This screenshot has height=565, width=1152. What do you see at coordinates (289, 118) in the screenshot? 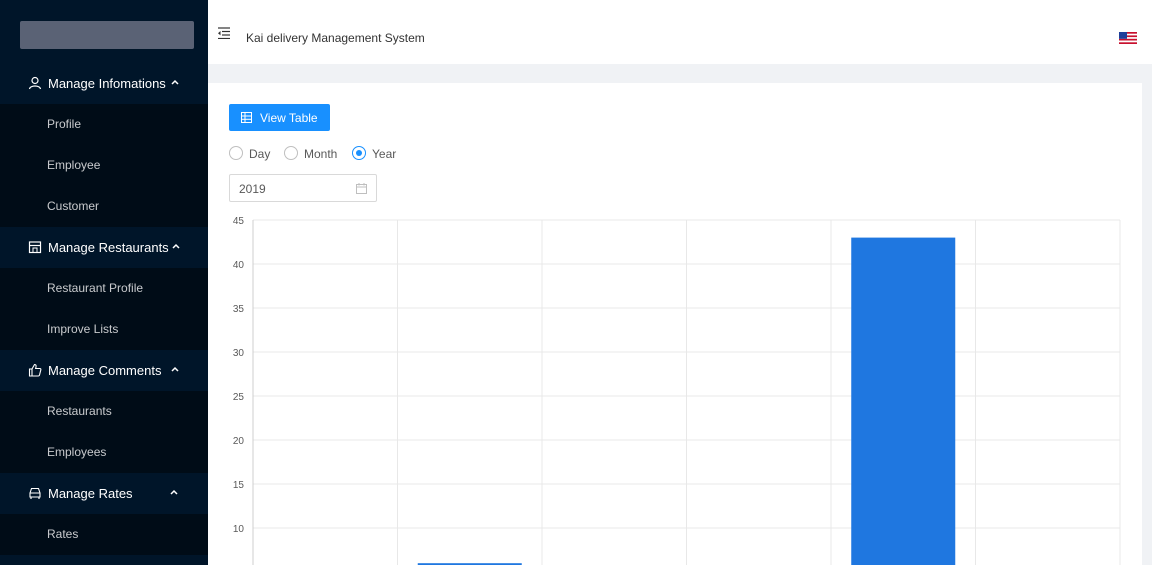
I see `view-table-label: View Table` at bounding box center [289, 118].